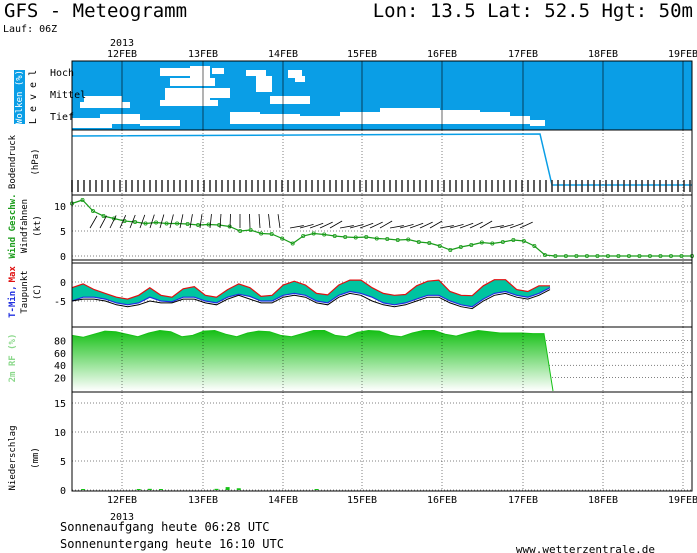  I want to click on precip-tick-label: 10, so click(60, 433).